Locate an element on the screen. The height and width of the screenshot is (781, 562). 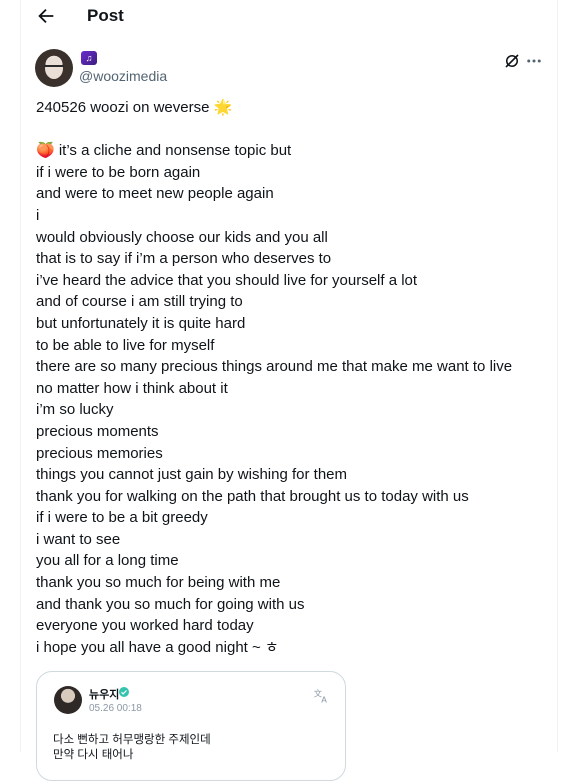
post-line: thank you so much for being with me is located at coordinates (158, 583).